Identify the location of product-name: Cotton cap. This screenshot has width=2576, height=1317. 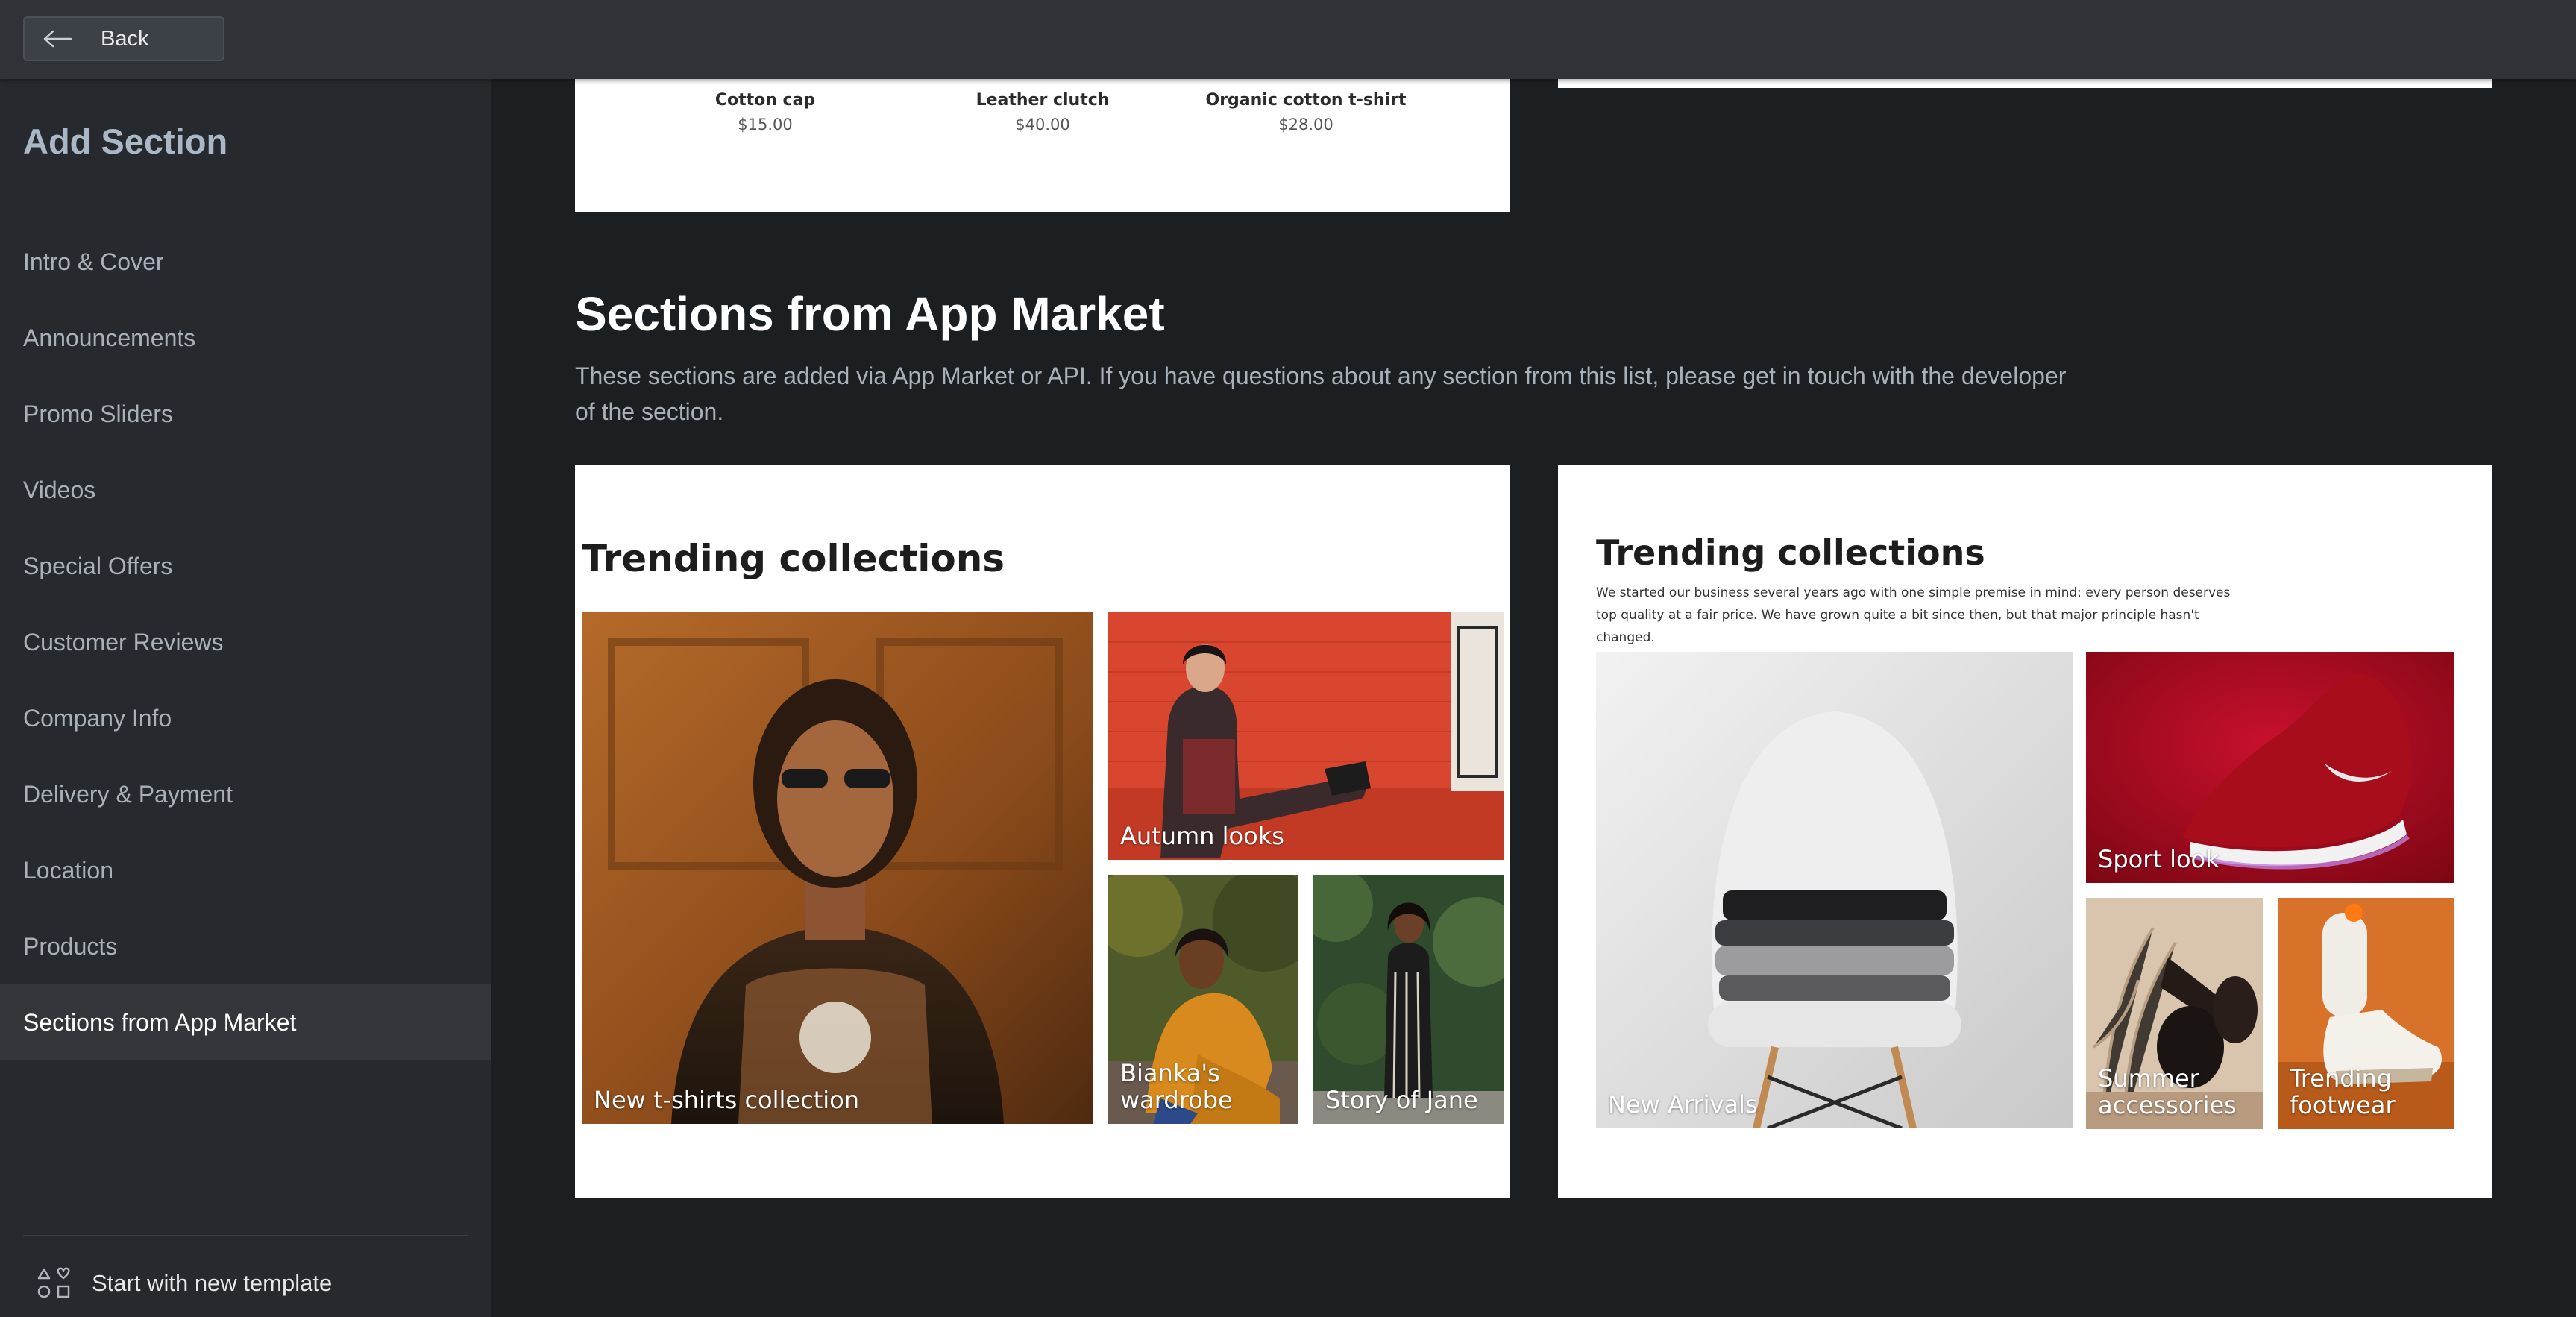
(765, 100).